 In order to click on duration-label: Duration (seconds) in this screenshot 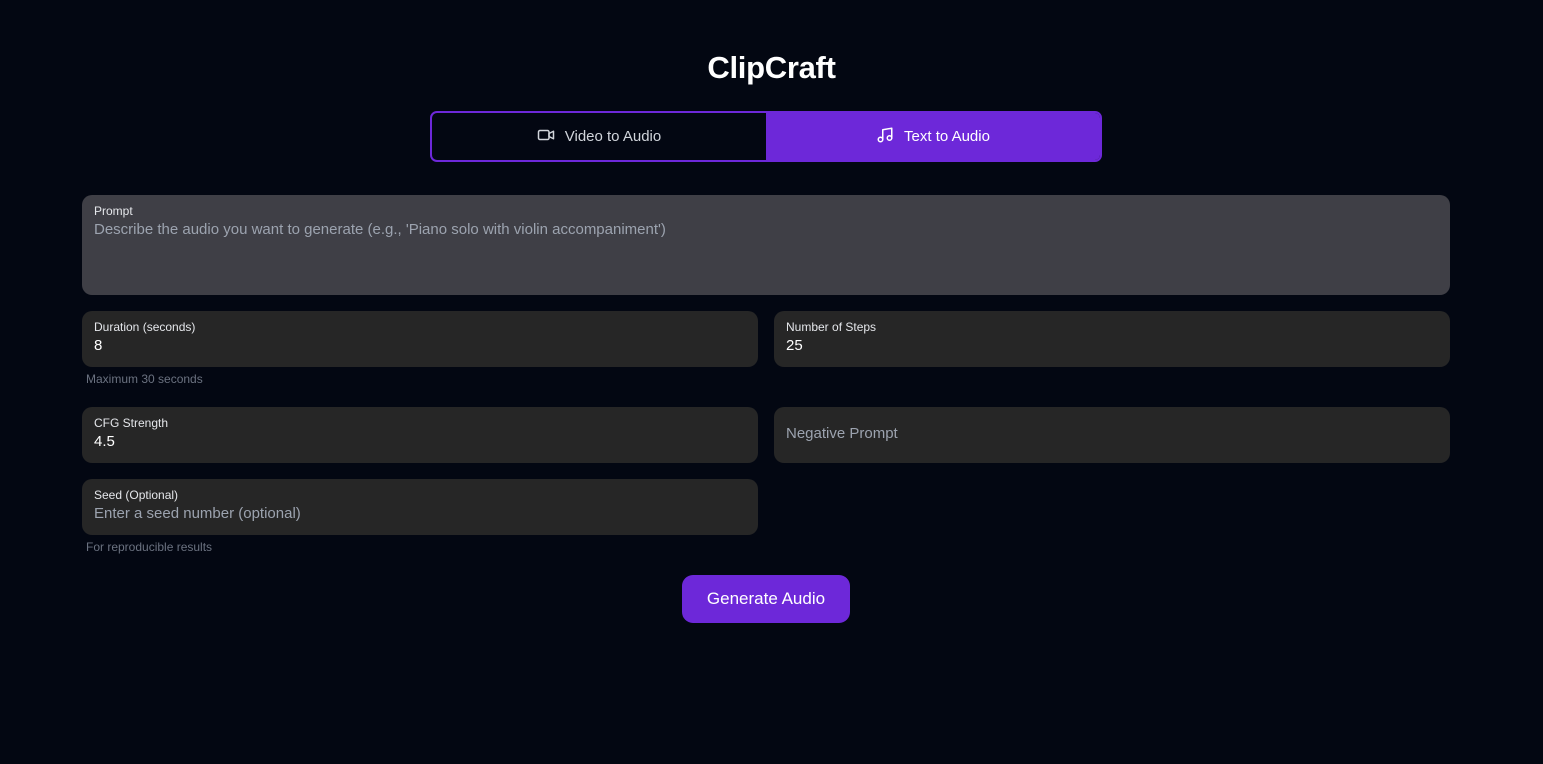, I will do `click(145, 327)`.